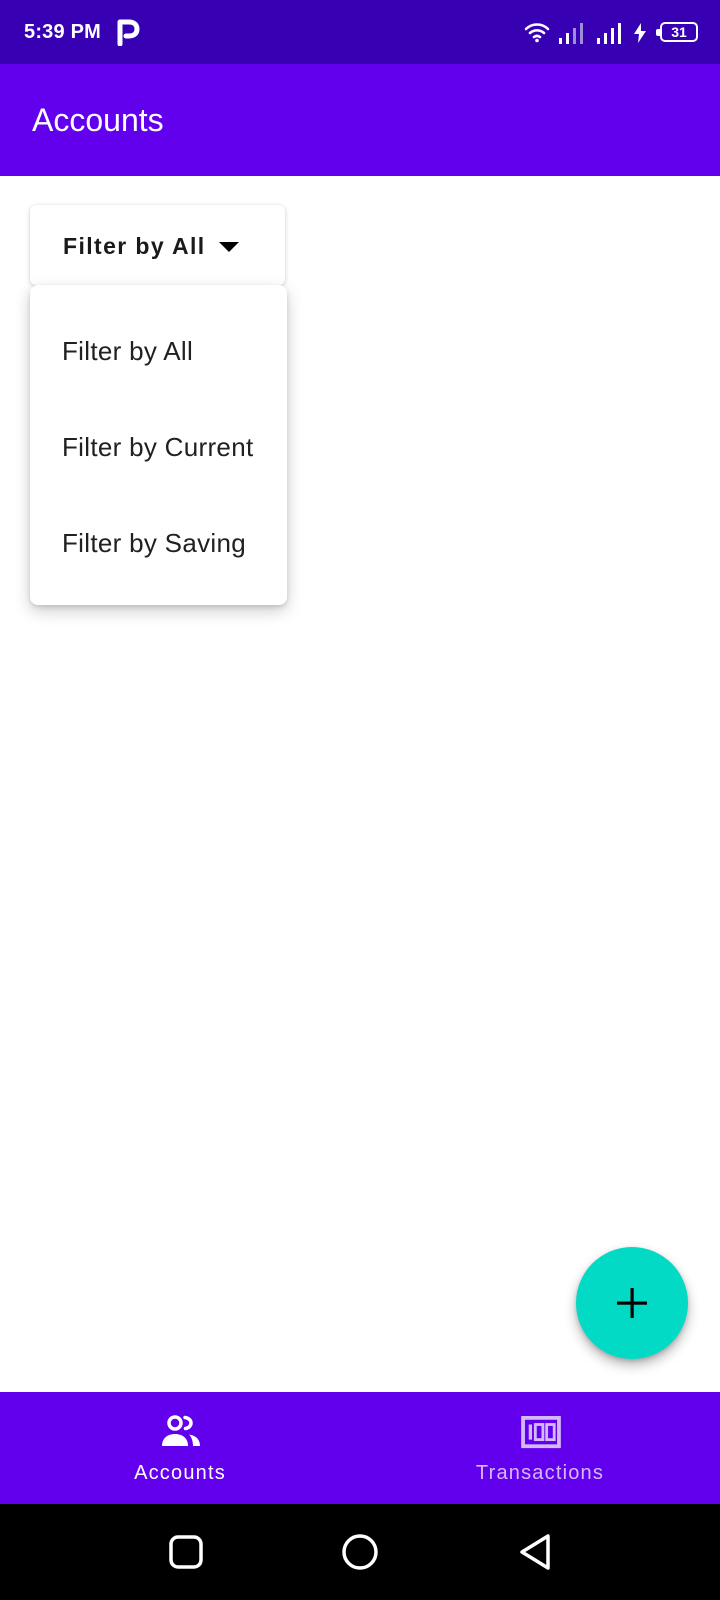 The image size is (720, 1600). I want to click on battery-indicator: 31, so click(677, 32).